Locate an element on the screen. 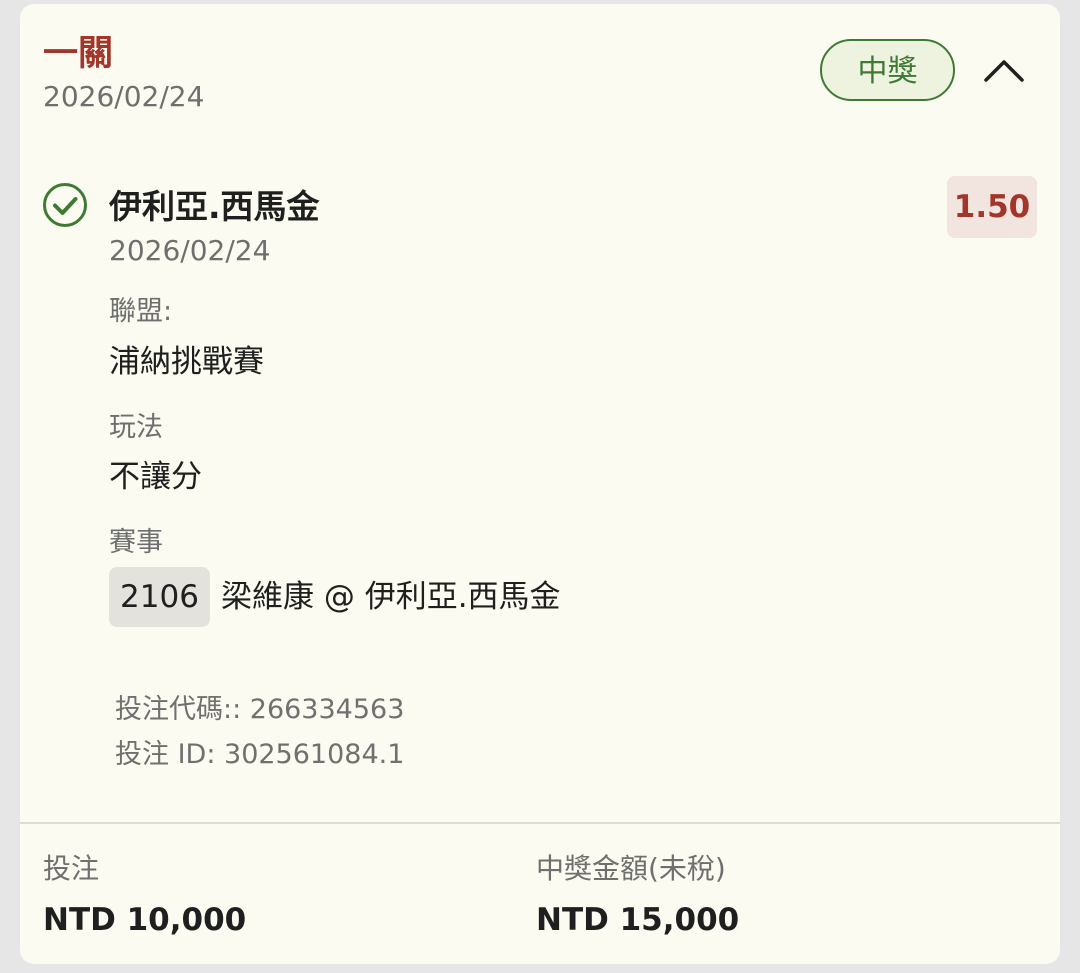  bet-date: 2026/02/24 is located at coordinates (124, 96).